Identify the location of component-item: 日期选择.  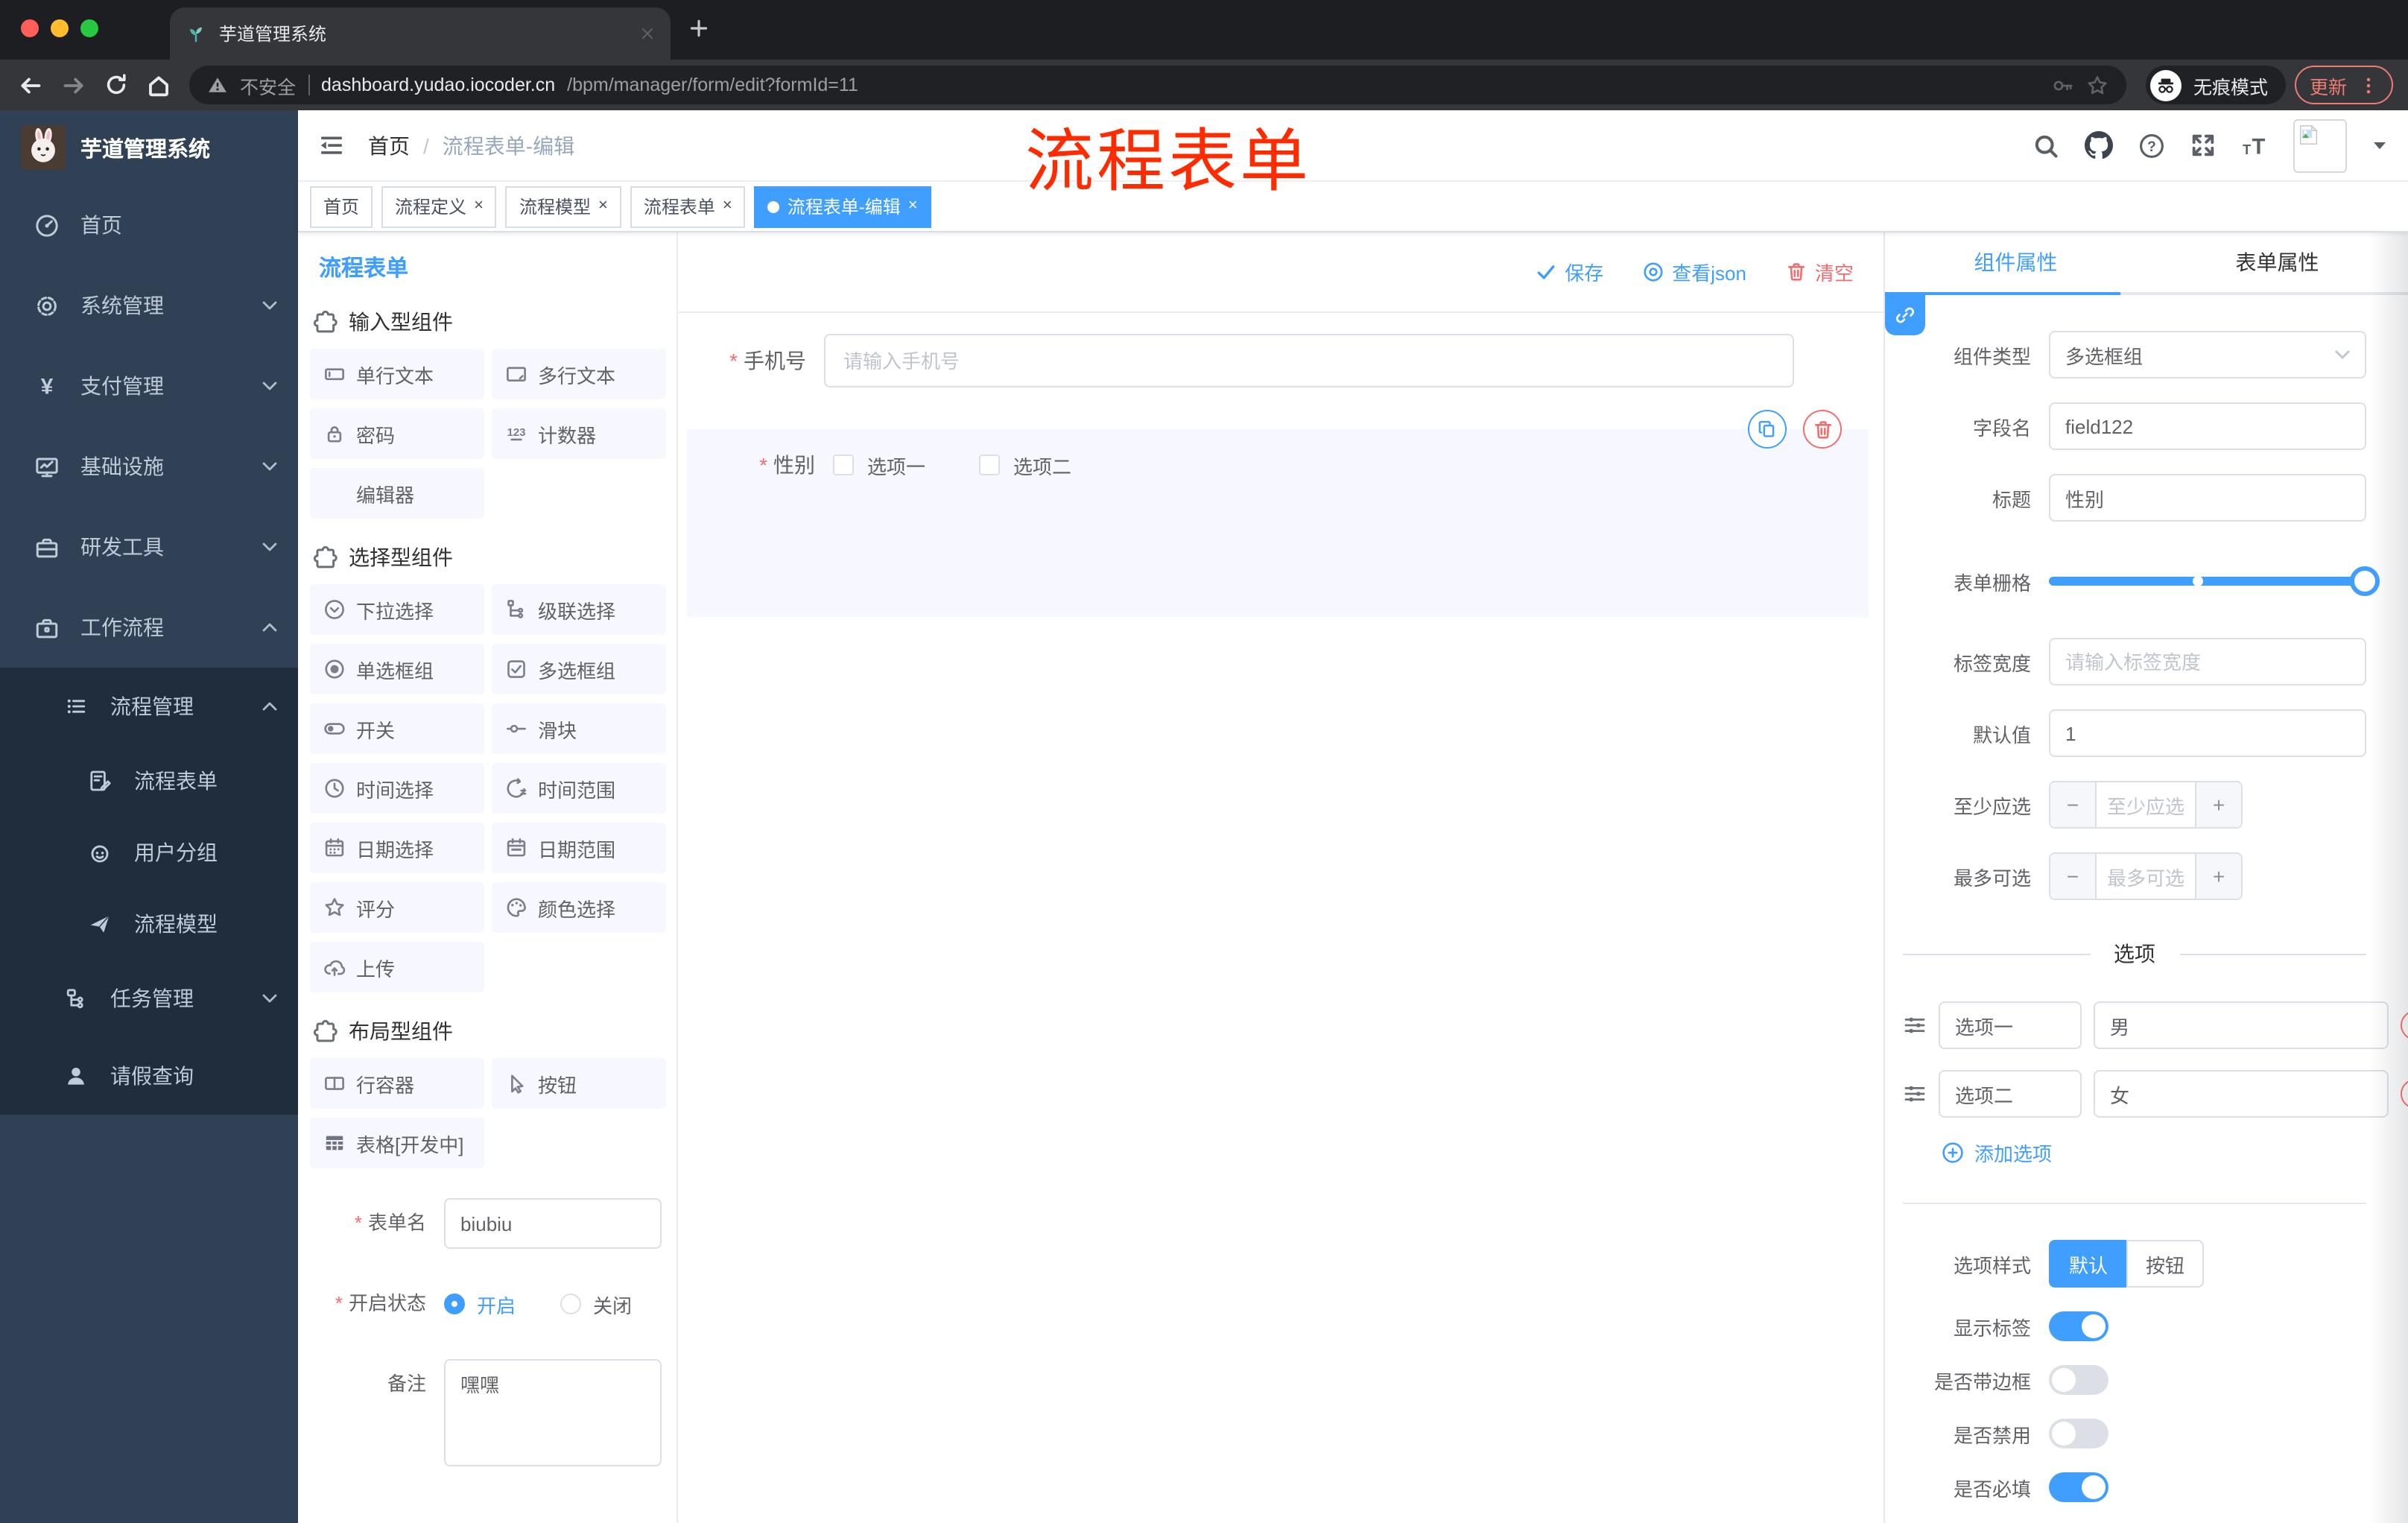
(397, 848).